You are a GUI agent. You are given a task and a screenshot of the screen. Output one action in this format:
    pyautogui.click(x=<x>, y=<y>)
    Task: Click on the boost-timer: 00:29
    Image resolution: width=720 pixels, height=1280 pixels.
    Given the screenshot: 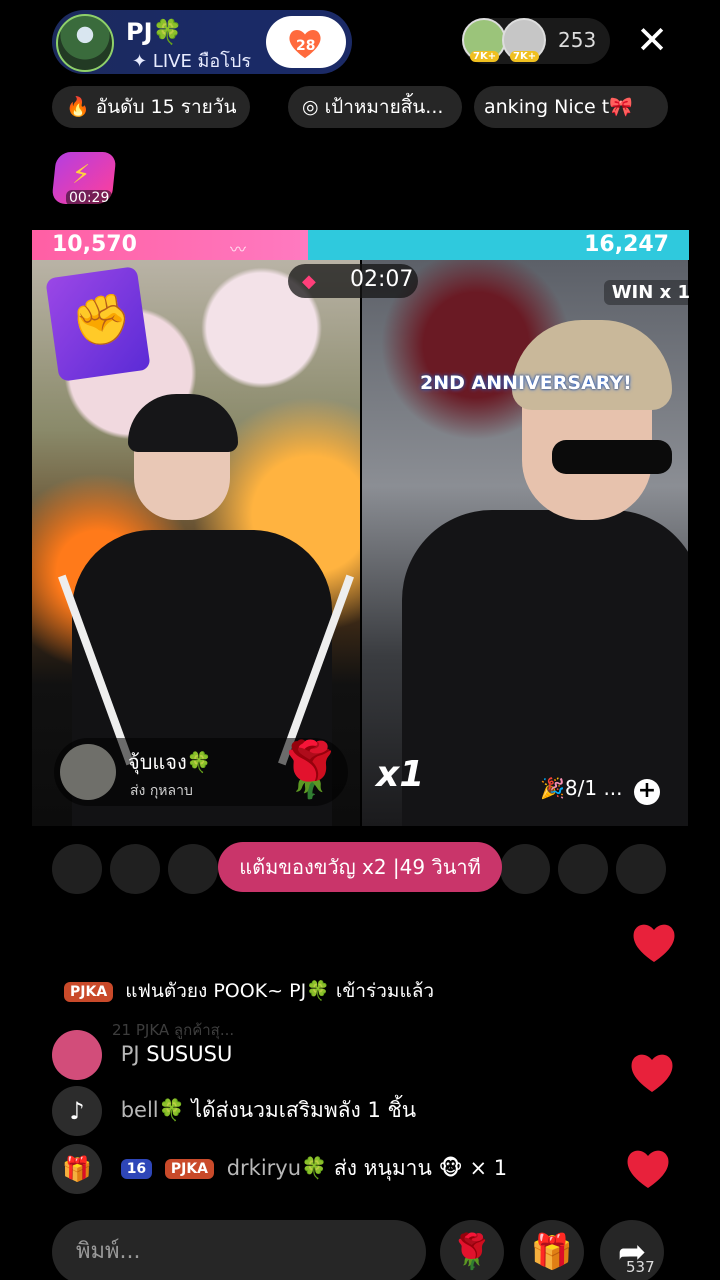 What is the action you would take?
    pyautogui.click(x=89, y=198)
    